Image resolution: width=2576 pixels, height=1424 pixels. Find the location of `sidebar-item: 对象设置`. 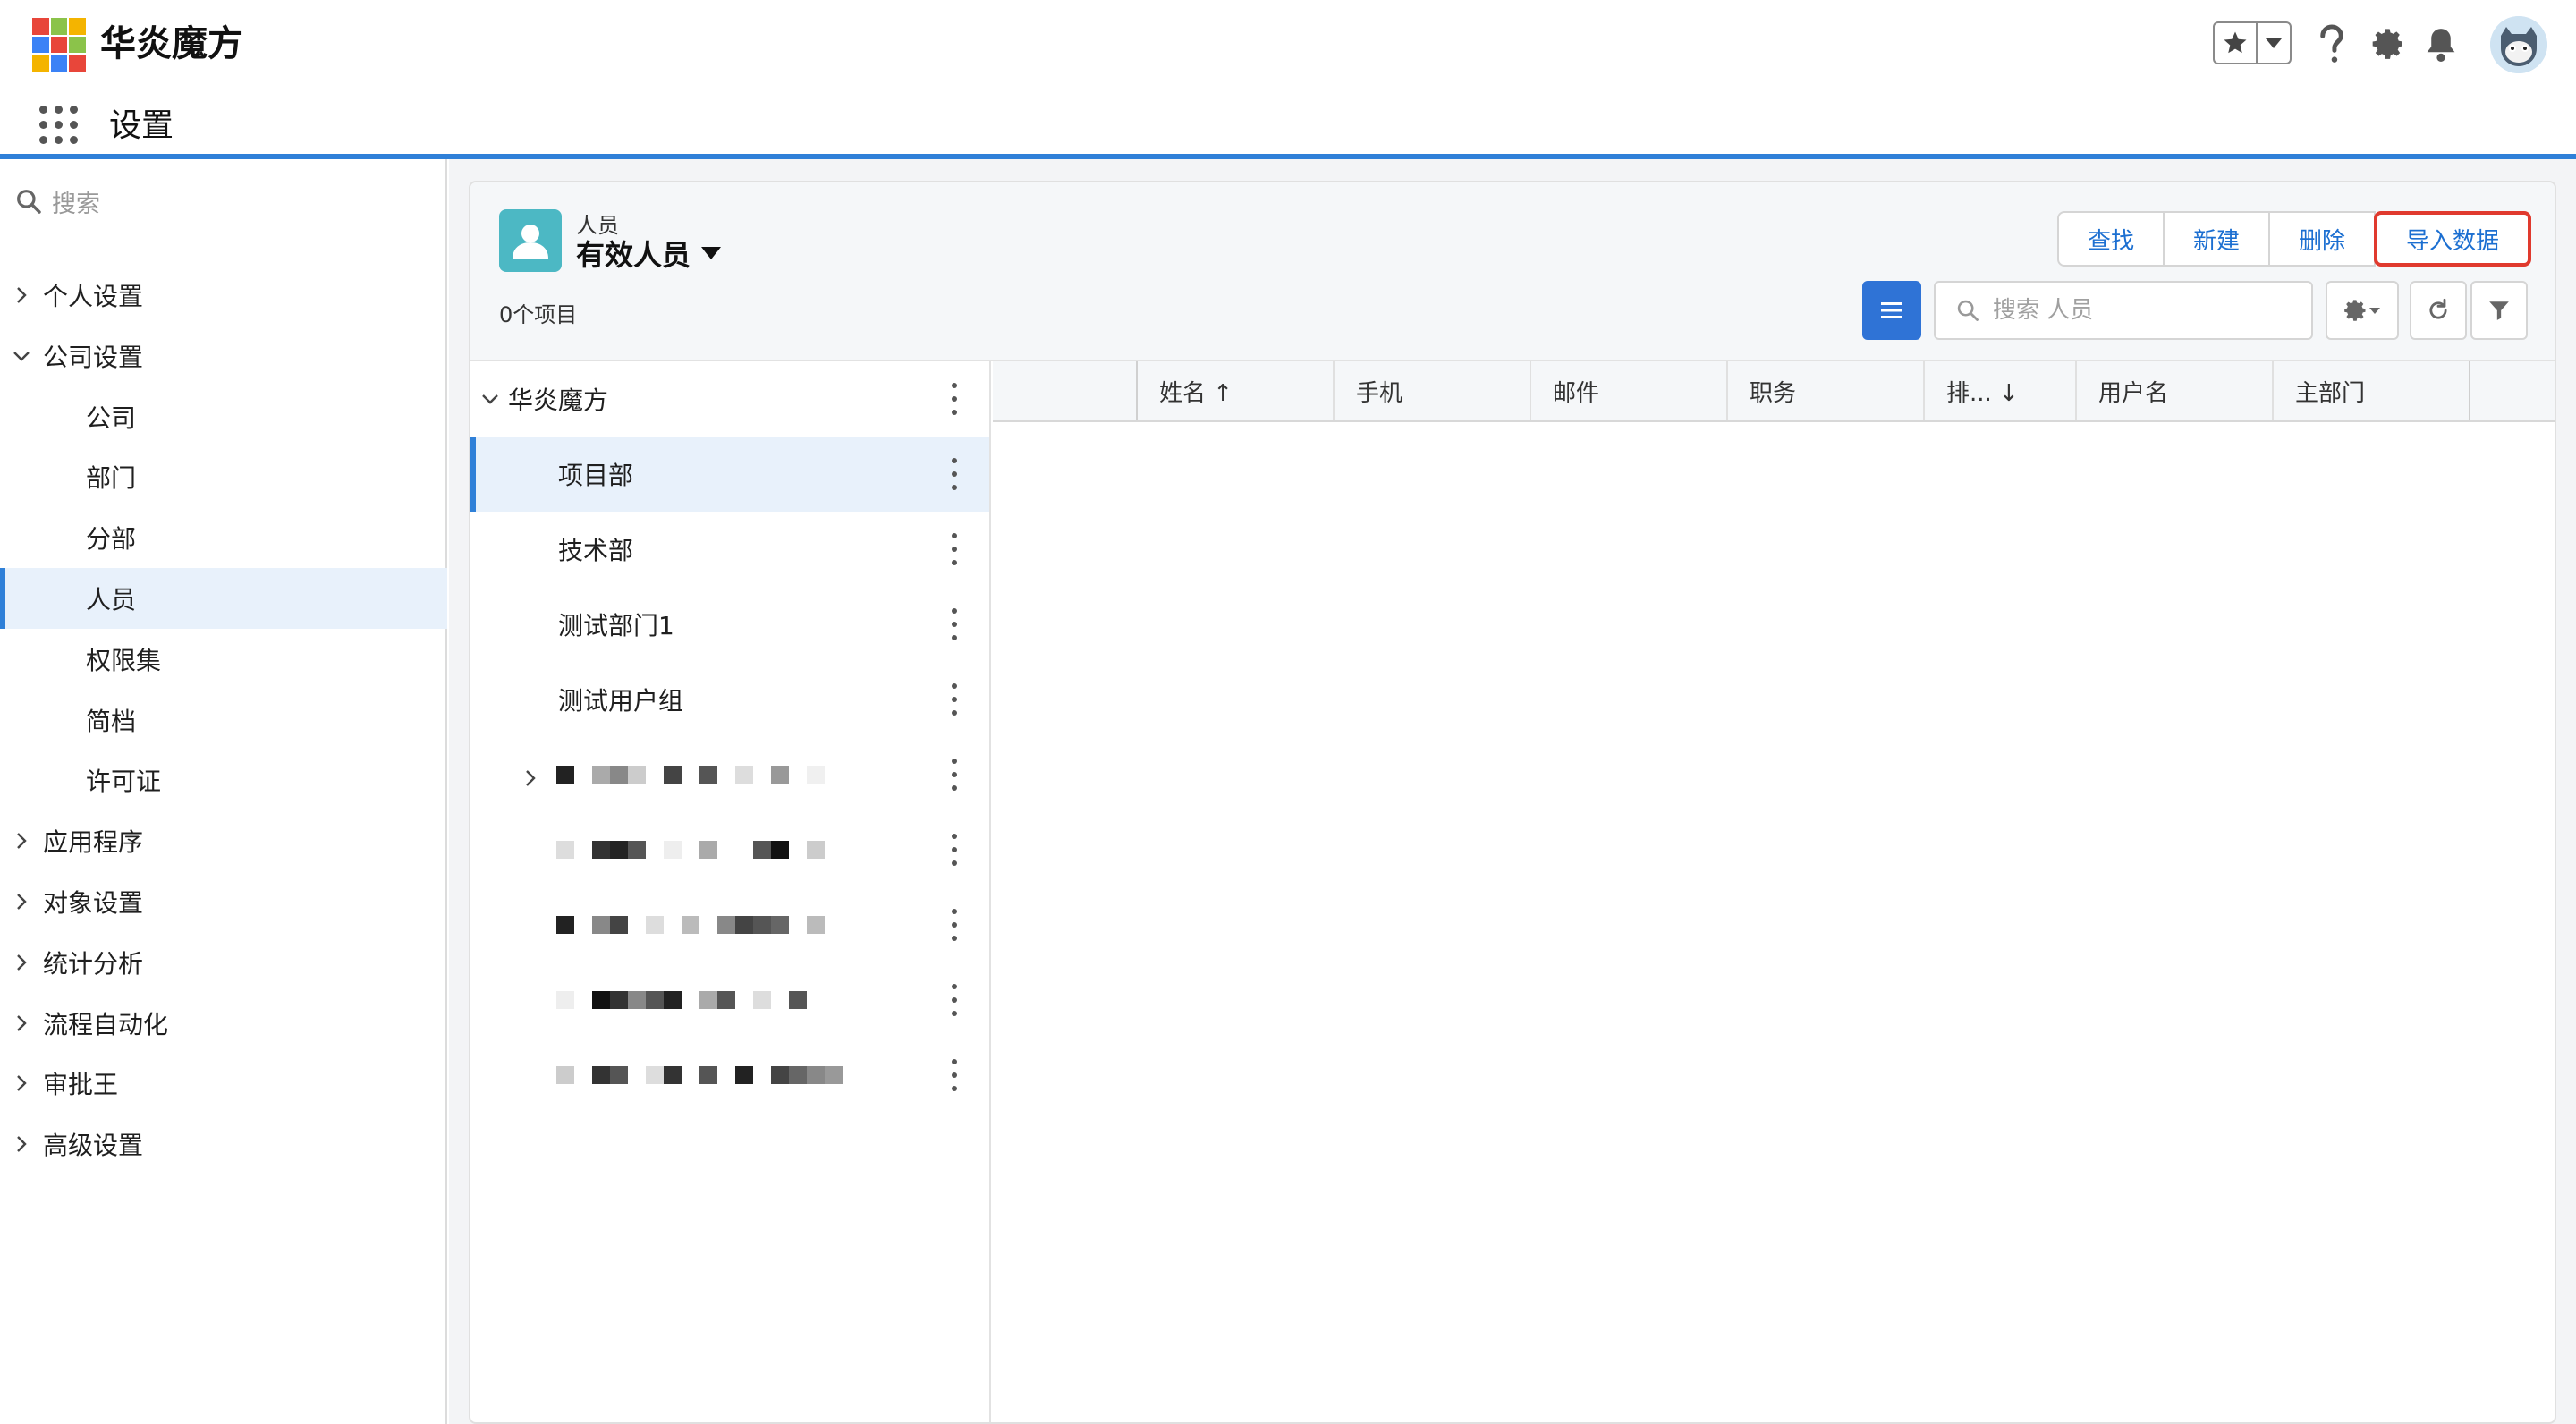

sidebar-item: 对象设置 is located at coordinates (223, 901).